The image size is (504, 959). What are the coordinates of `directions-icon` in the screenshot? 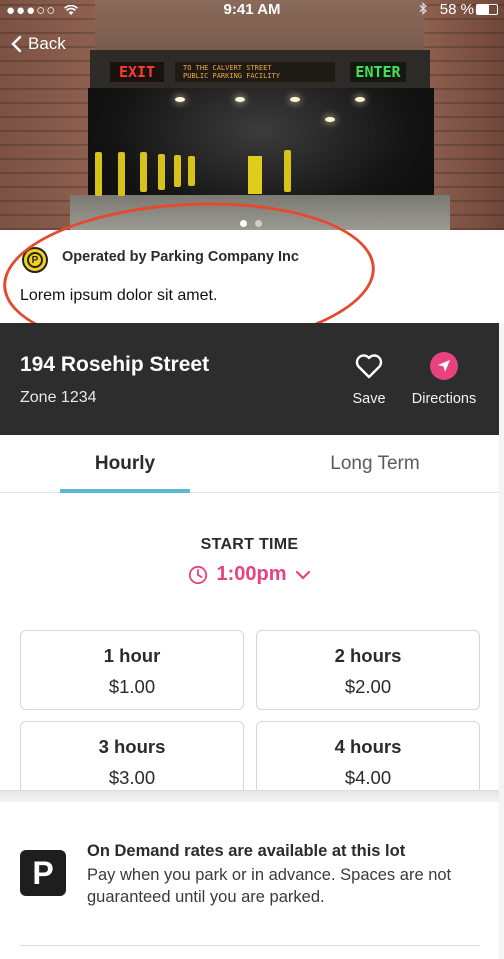 It's located at (444, 366).